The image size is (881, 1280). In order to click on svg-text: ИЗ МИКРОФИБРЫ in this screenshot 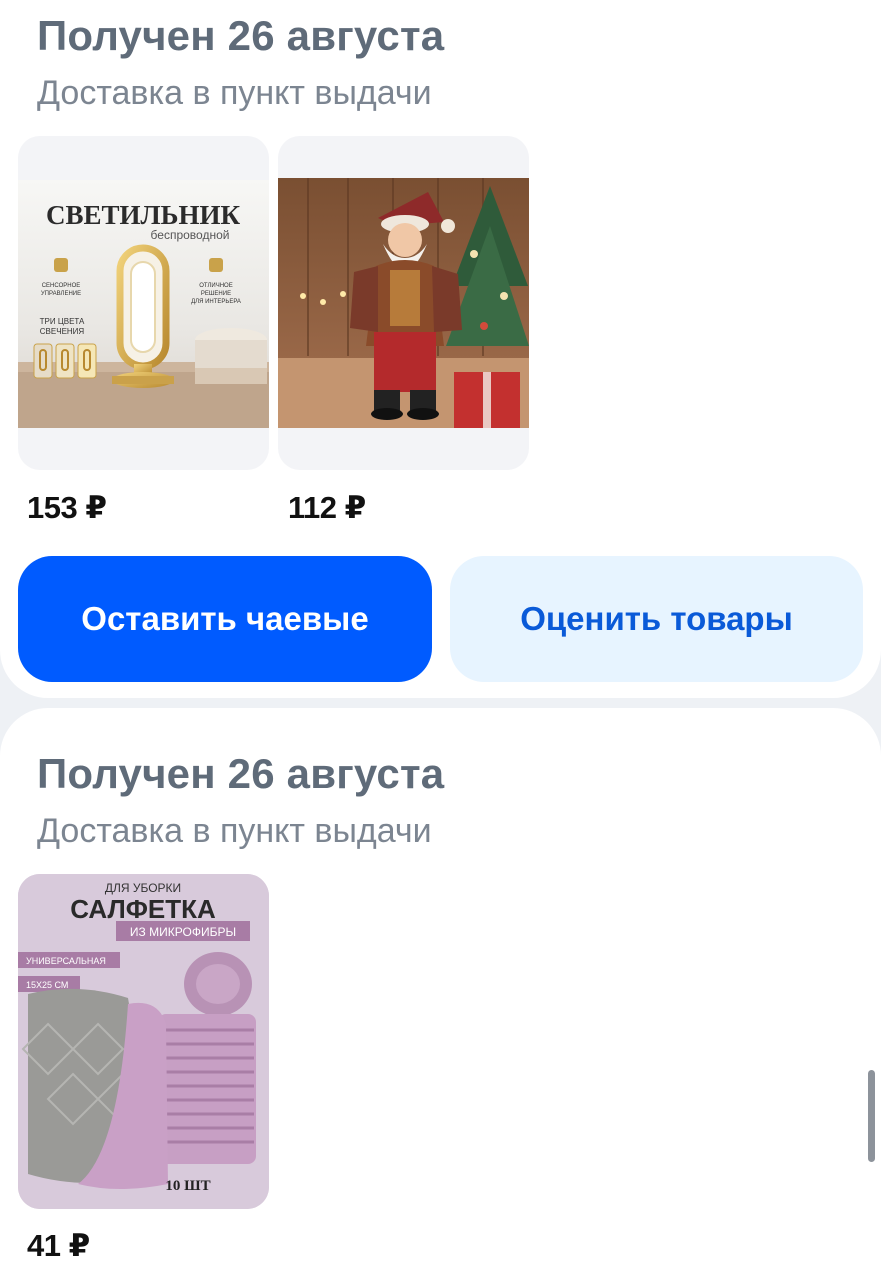, I will do `click(183, 932)`.